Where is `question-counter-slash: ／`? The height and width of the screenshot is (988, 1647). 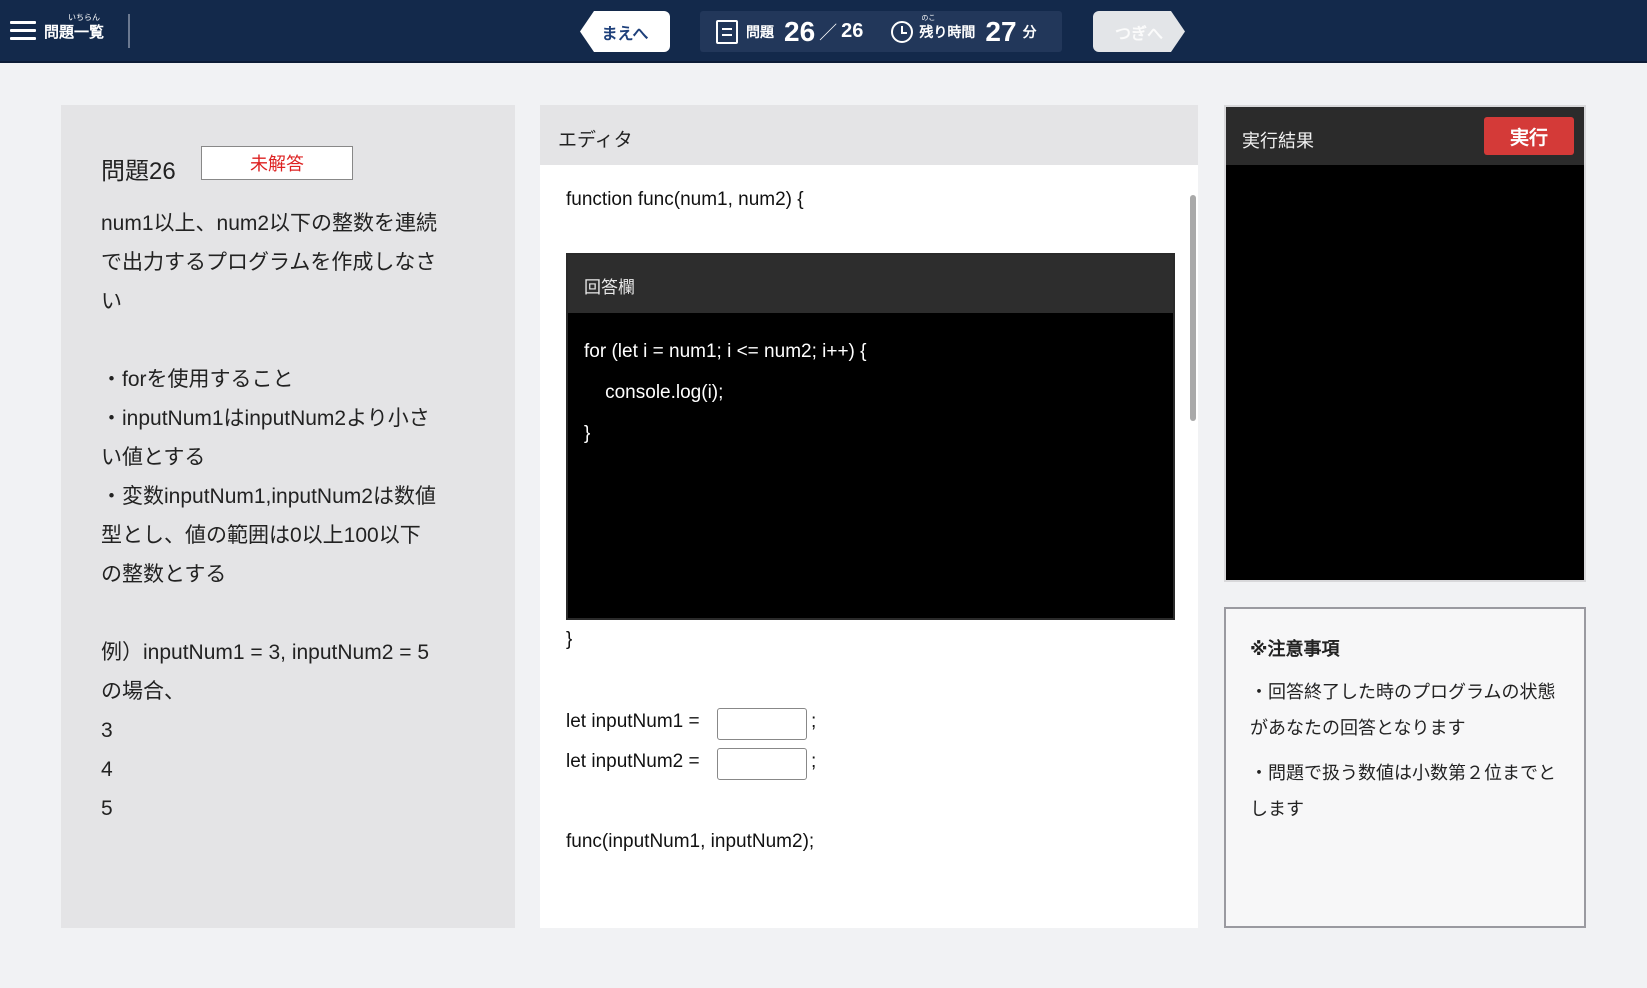
question-counter-slash: ／ is located at coordinates (828, 33).